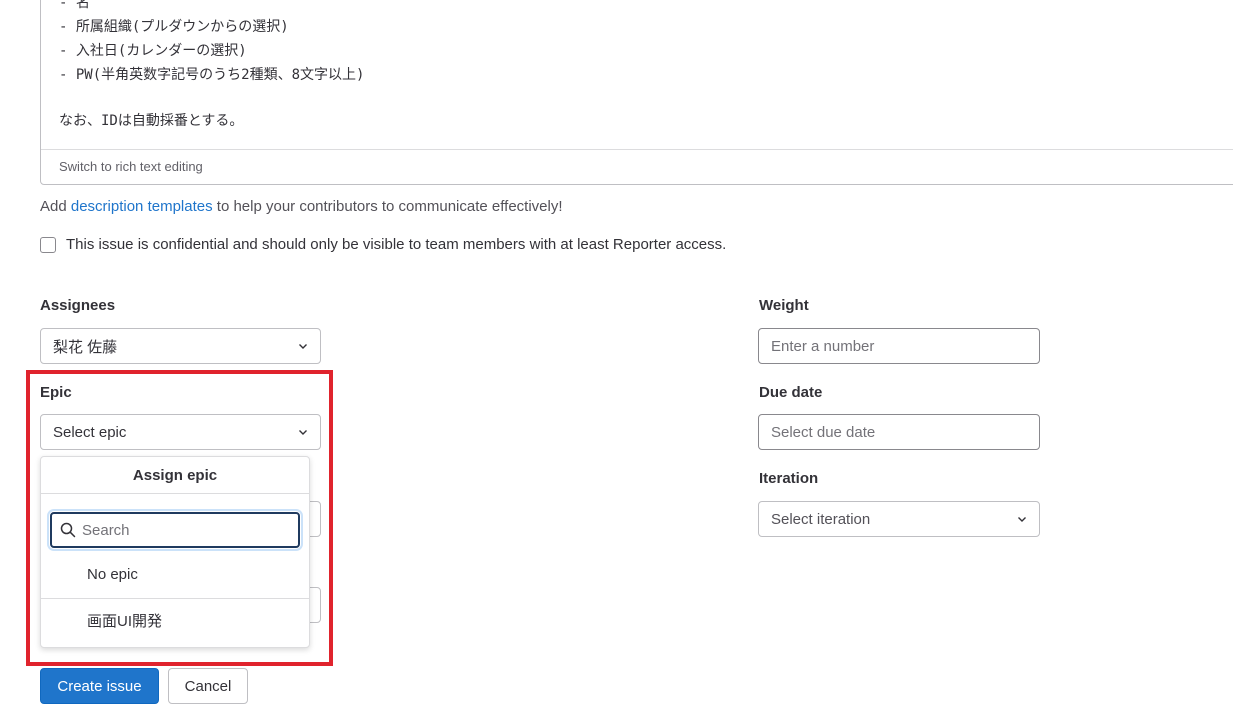  What do you see at coordinates (637, 167) in the screenshot?
I see `editor-footer: Switch to rich text editing` at bounding box center [637, 167].